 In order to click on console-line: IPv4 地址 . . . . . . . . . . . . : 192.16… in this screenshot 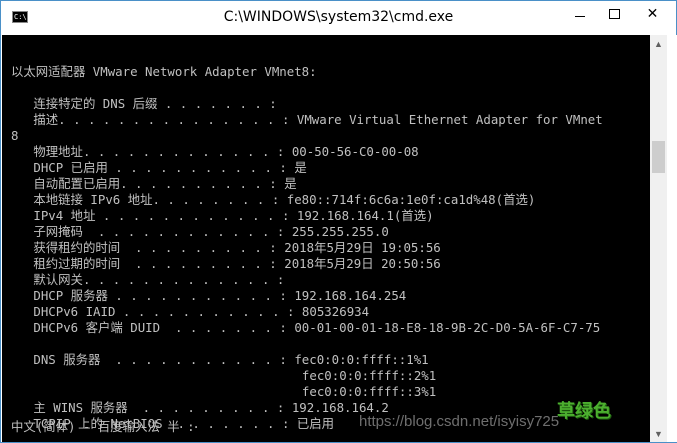, I will do `click(222, 215)`.